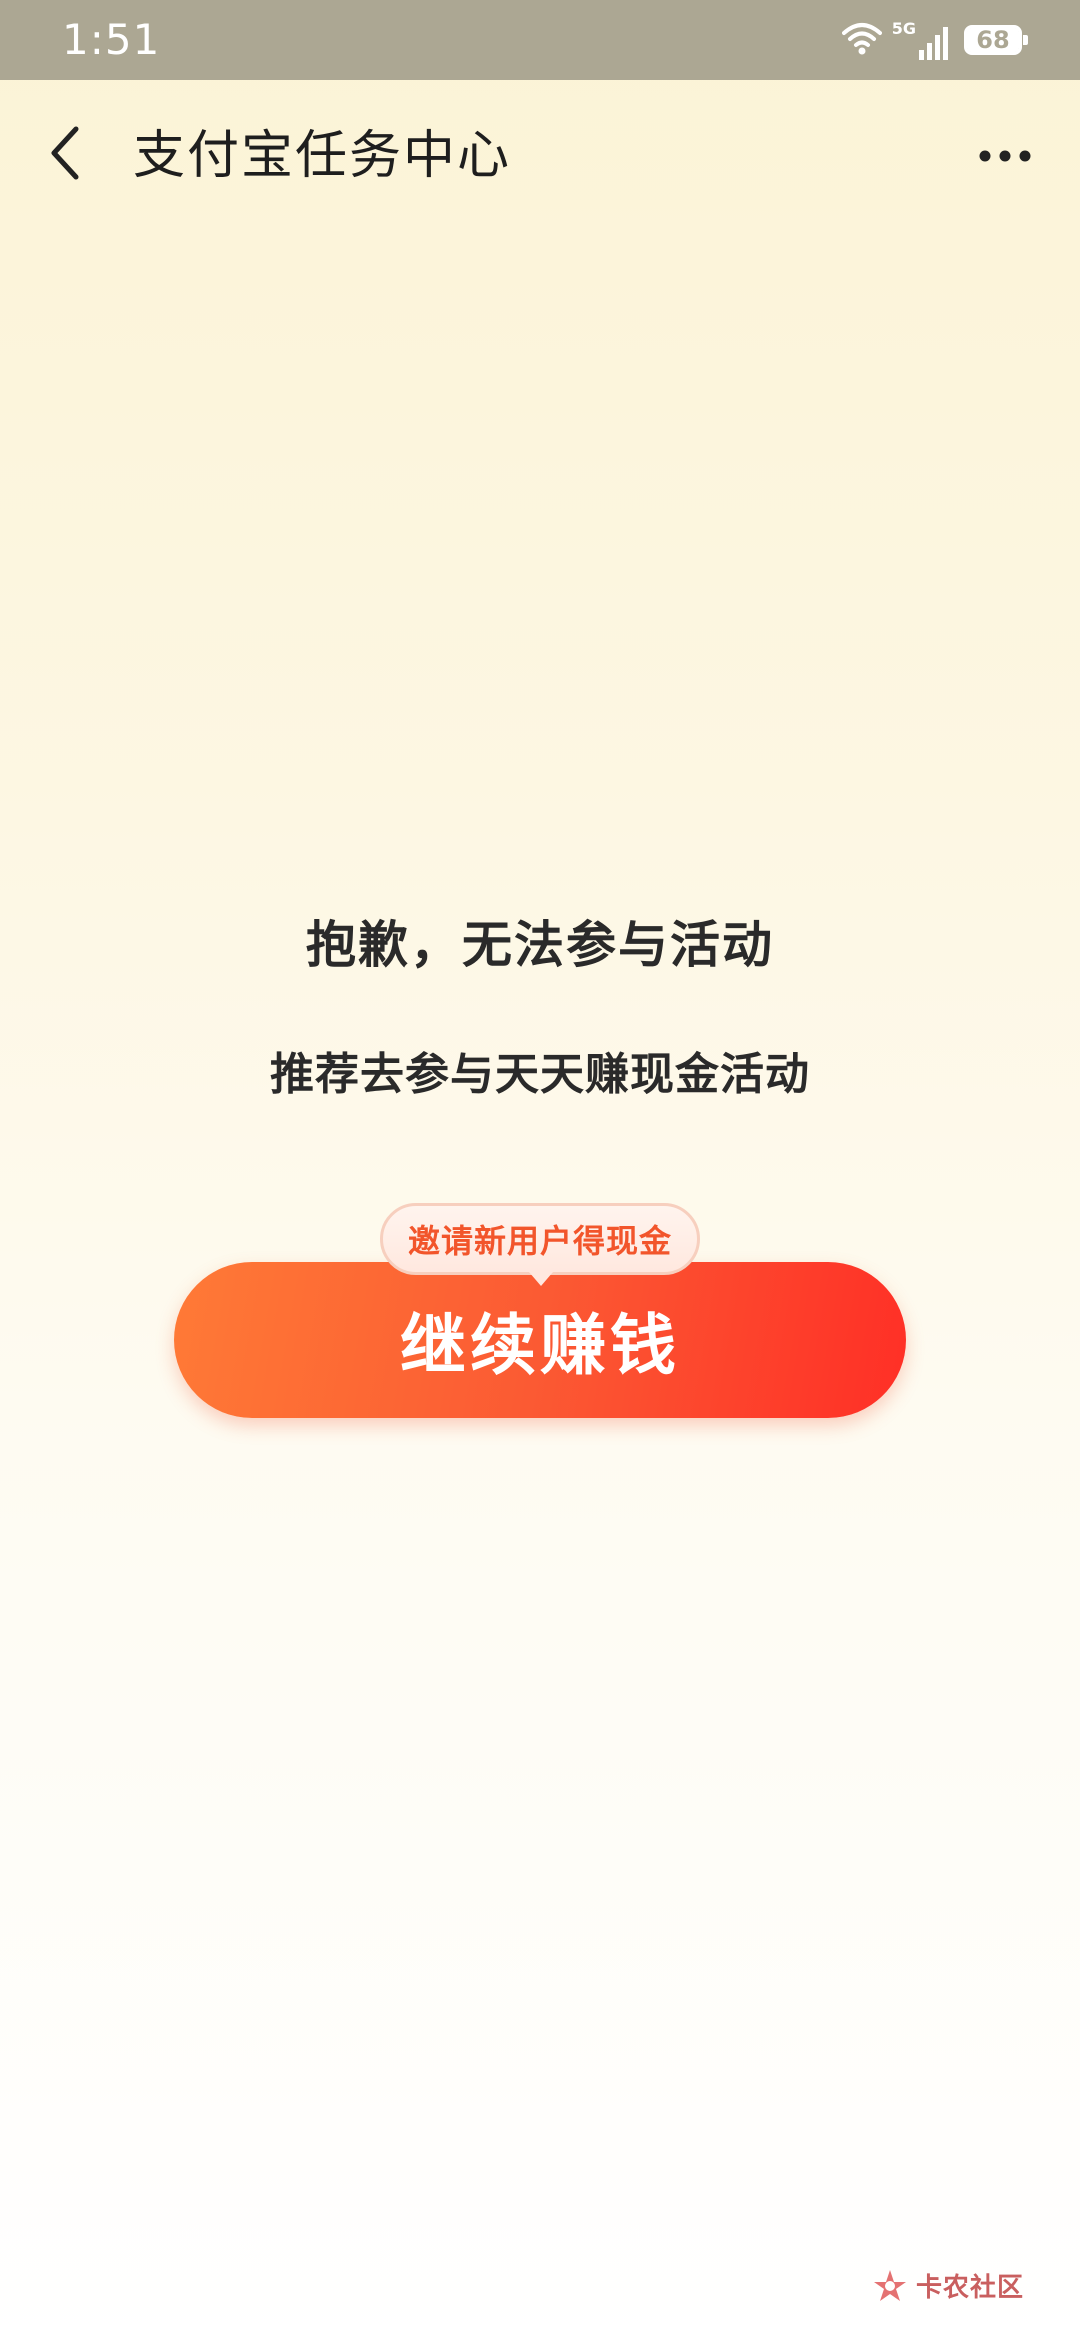  What do you see at coordinates (540, 1345) in the screenshot?
I see `continue-earning-label: 继续赚钱` at bounding box center [540, 1345].